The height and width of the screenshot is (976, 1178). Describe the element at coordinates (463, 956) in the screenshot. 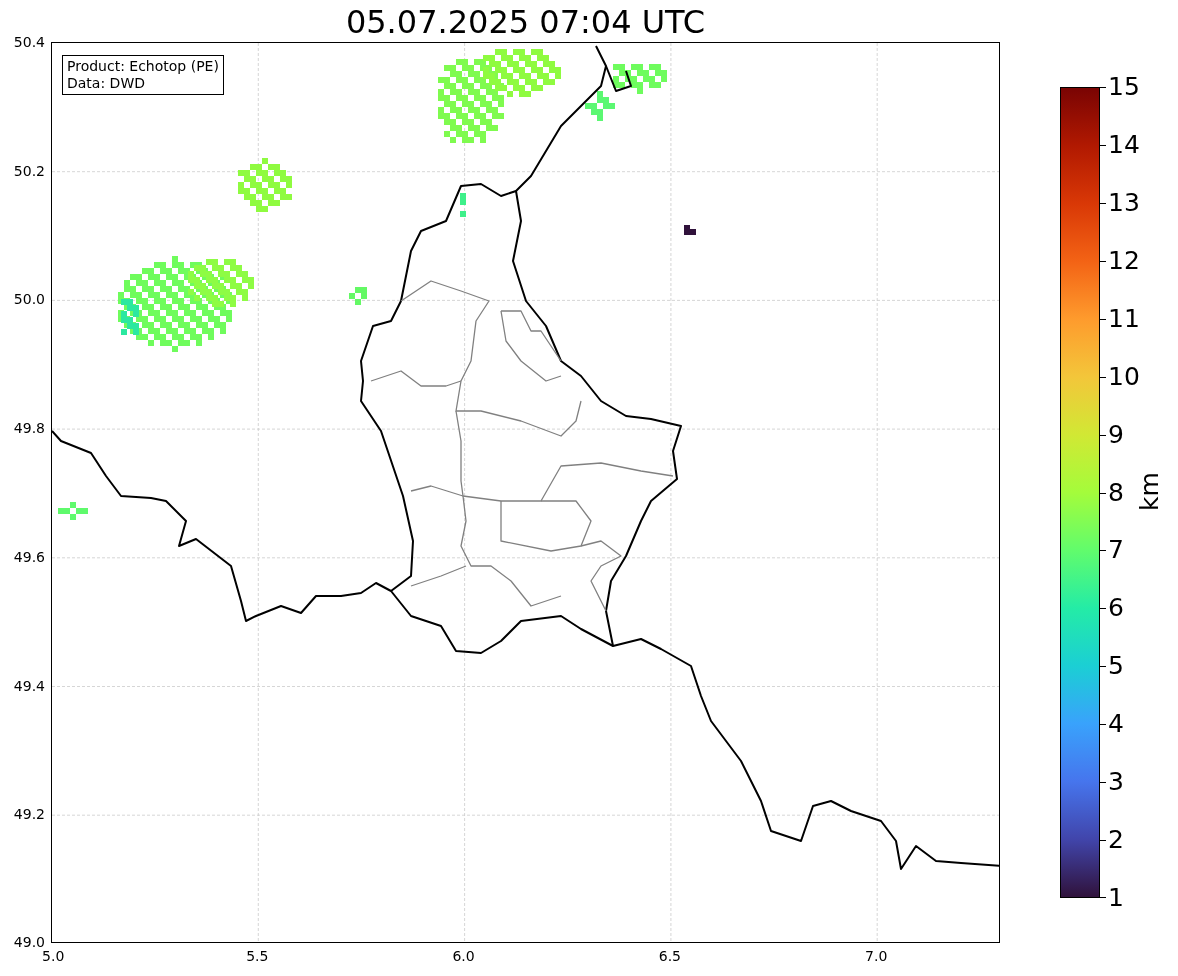

I see `x-tick-label: 6.0` at that location.